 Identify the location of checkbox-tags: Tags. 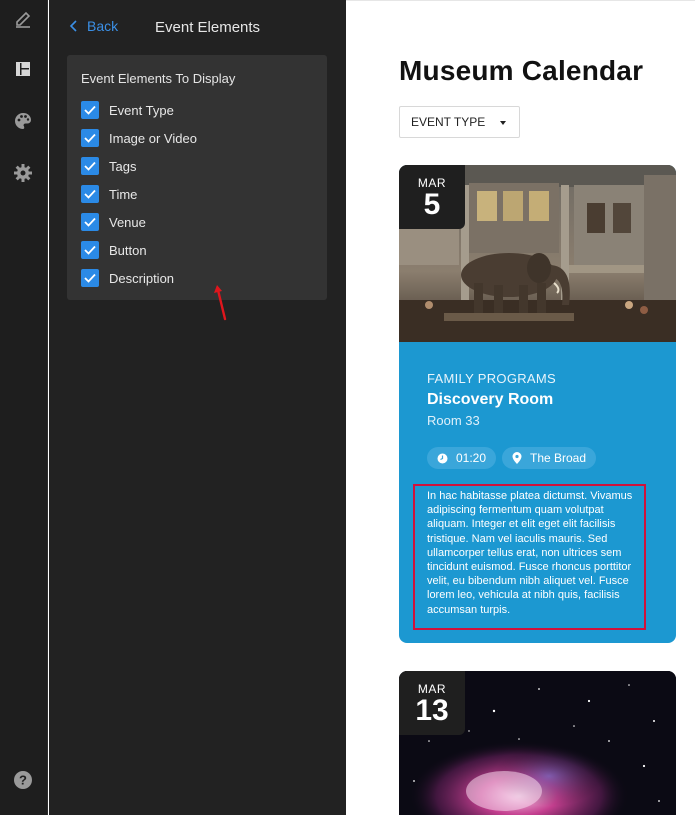
(108, 166).